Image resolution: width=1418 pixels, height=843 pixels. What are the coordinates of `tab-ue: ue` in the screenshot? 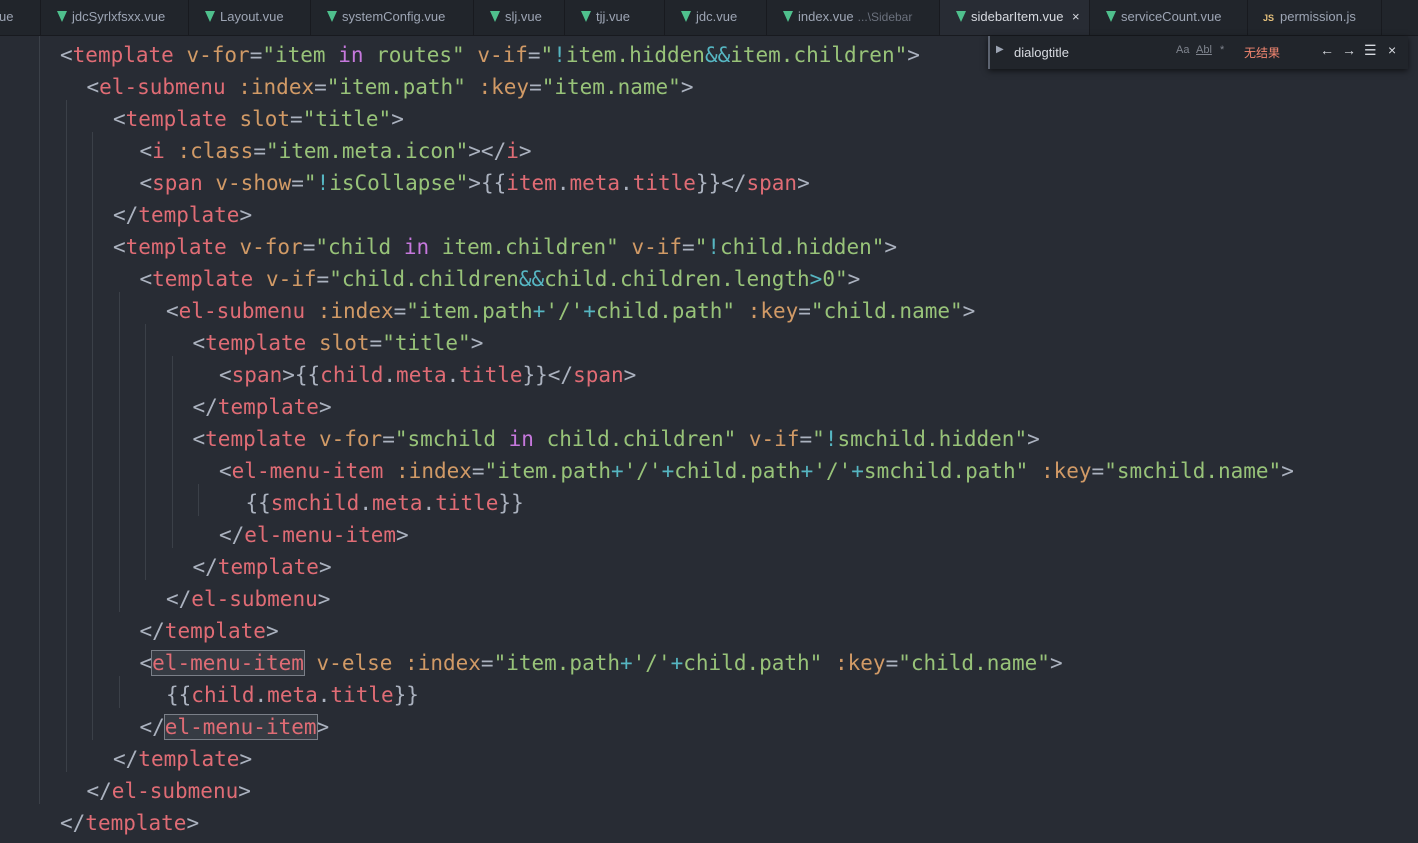 It's located at (20, 17).